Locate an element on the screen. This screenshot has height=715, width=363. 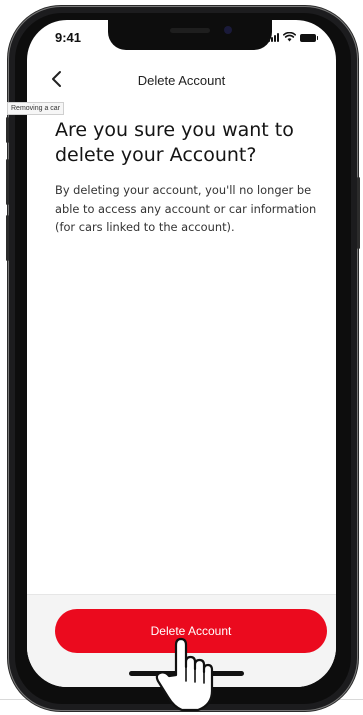
wifi-icon is located at coordinates (289, 37).